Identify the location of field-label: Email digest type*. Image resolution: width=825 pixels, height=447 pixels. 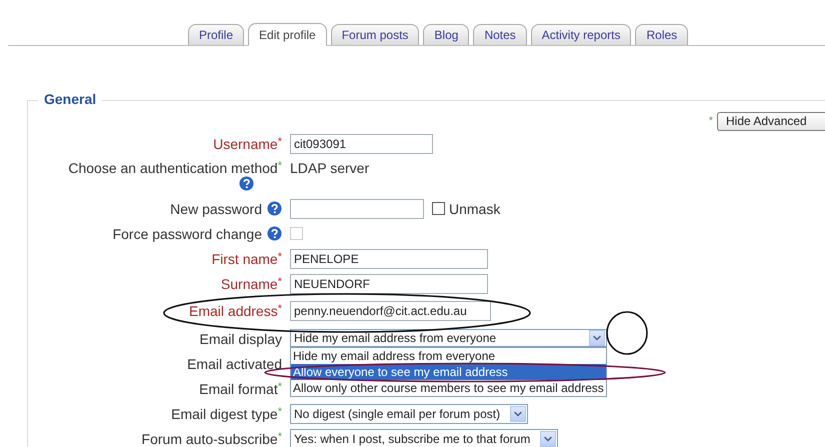
(226, 414).